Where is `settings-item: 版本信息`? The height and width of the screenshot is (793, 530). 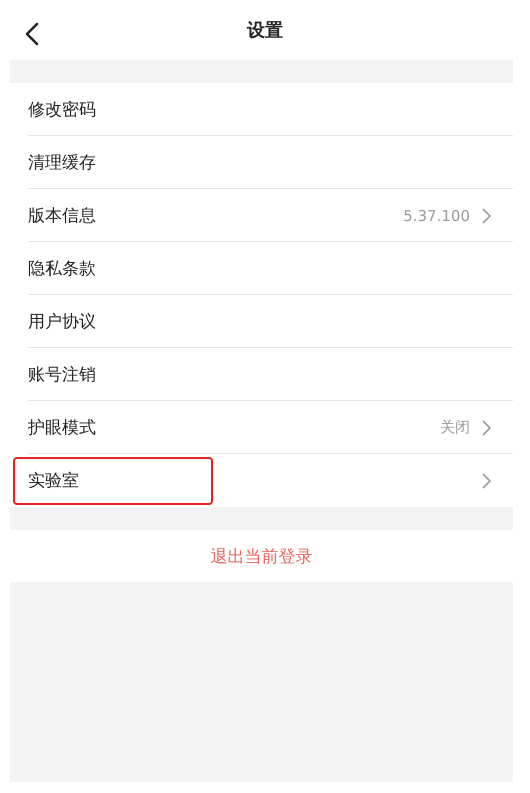 settings-item: 版本信息 is located at coordinates (62, 215).